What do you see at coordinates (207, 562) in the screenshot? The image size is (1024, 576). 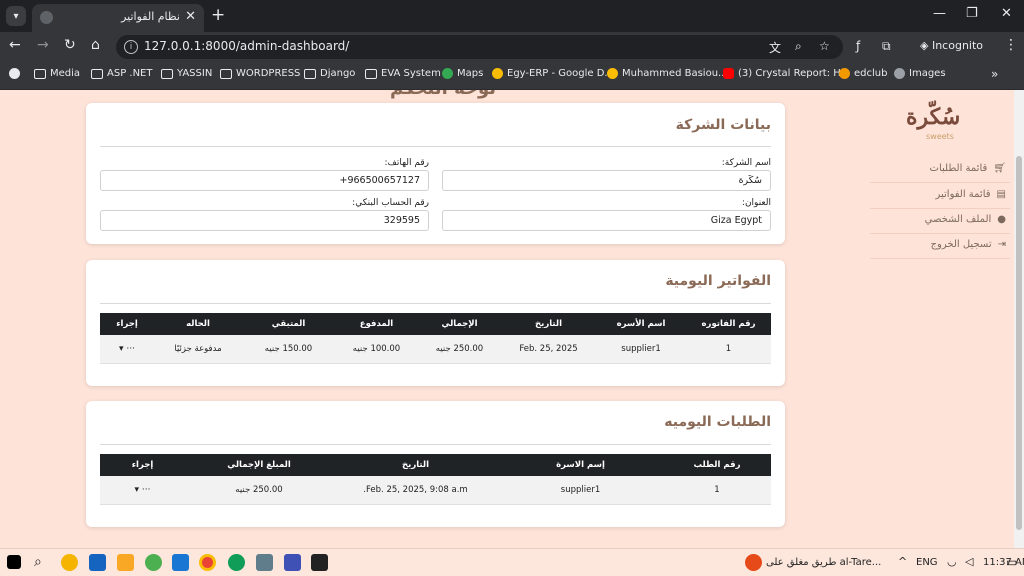 I see `chrome-icon` at bounding box center [207, 562].